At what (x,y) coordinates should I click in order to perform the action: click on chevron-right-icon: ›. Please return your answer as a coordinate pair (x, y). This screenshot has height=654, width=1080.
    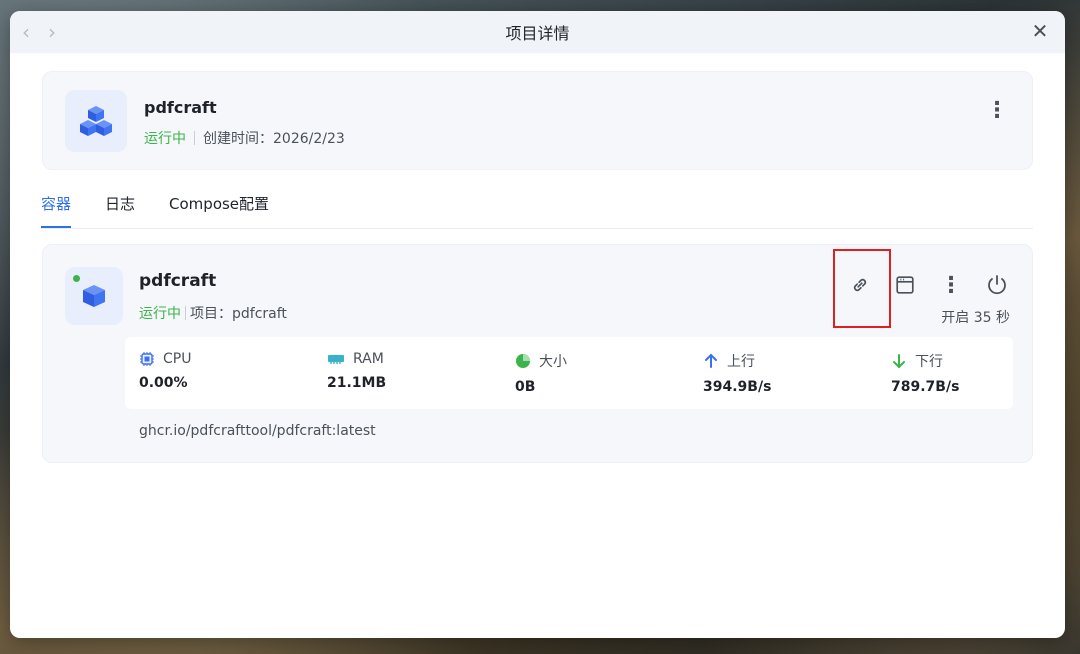
    Looking at the image, I should click on (52, 32).